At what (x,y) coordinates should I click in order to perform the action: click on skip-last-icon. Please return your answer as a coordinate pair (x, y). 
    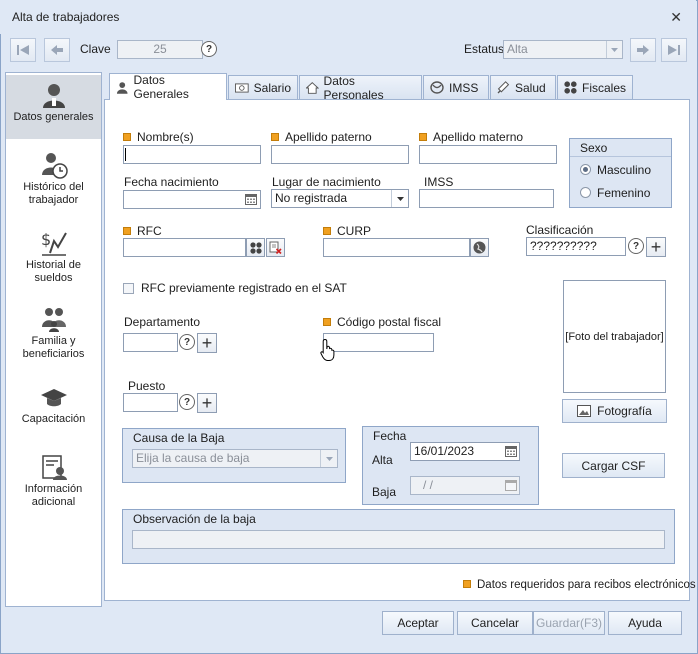
    Looking at the image, I should click on (674, 50).